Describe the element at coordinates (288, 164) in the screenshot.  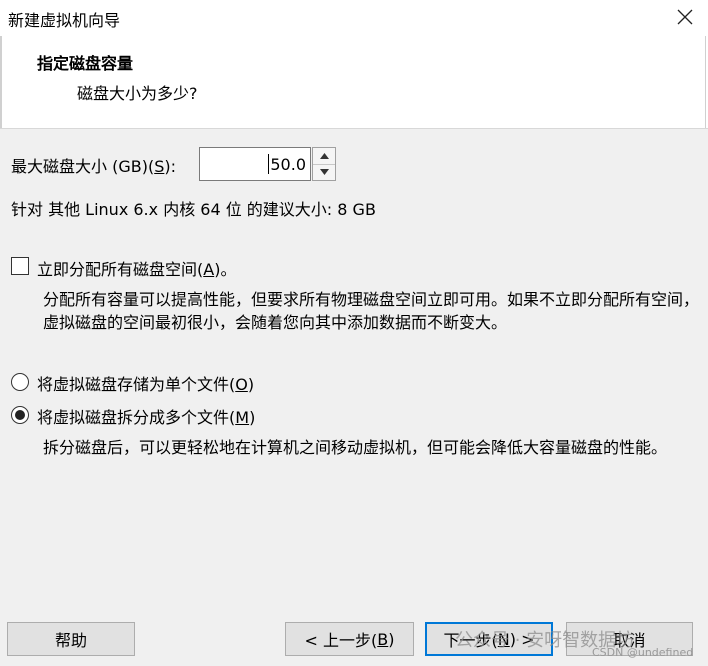
I see `disk-size-value: 50.0` at that location.